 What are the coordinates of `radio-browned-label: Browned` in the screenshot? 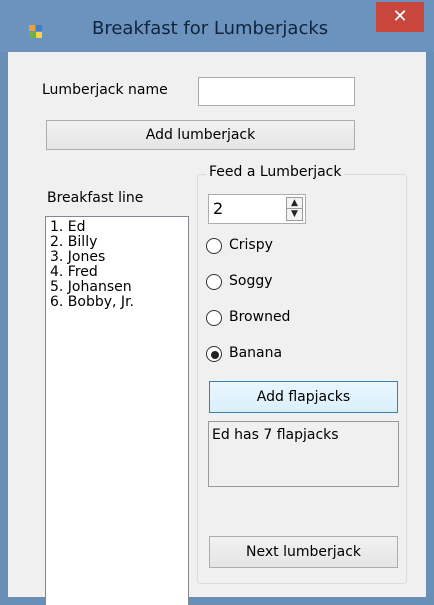 It's located at (260, 317).